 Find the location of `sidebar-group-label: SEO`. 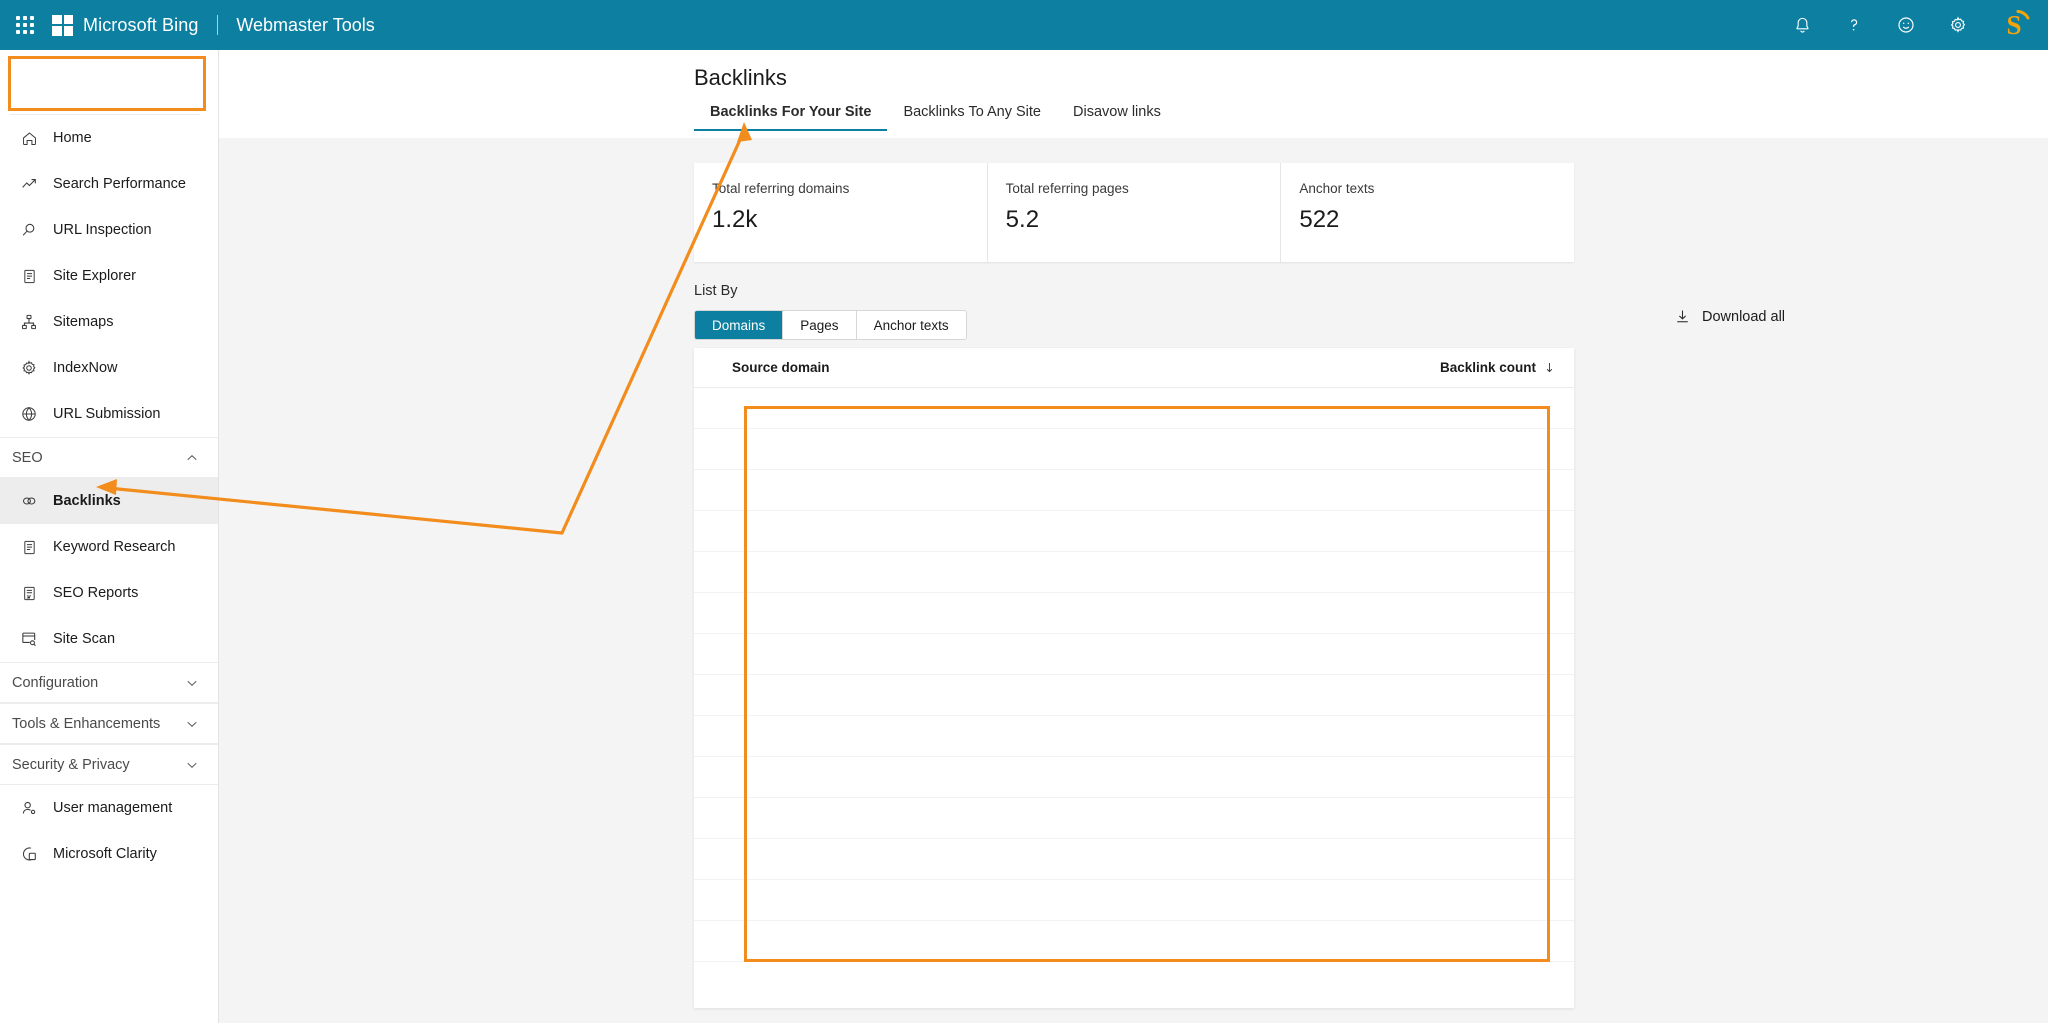

sidebar-group-label: SEO is located at coordinates (27, 457).